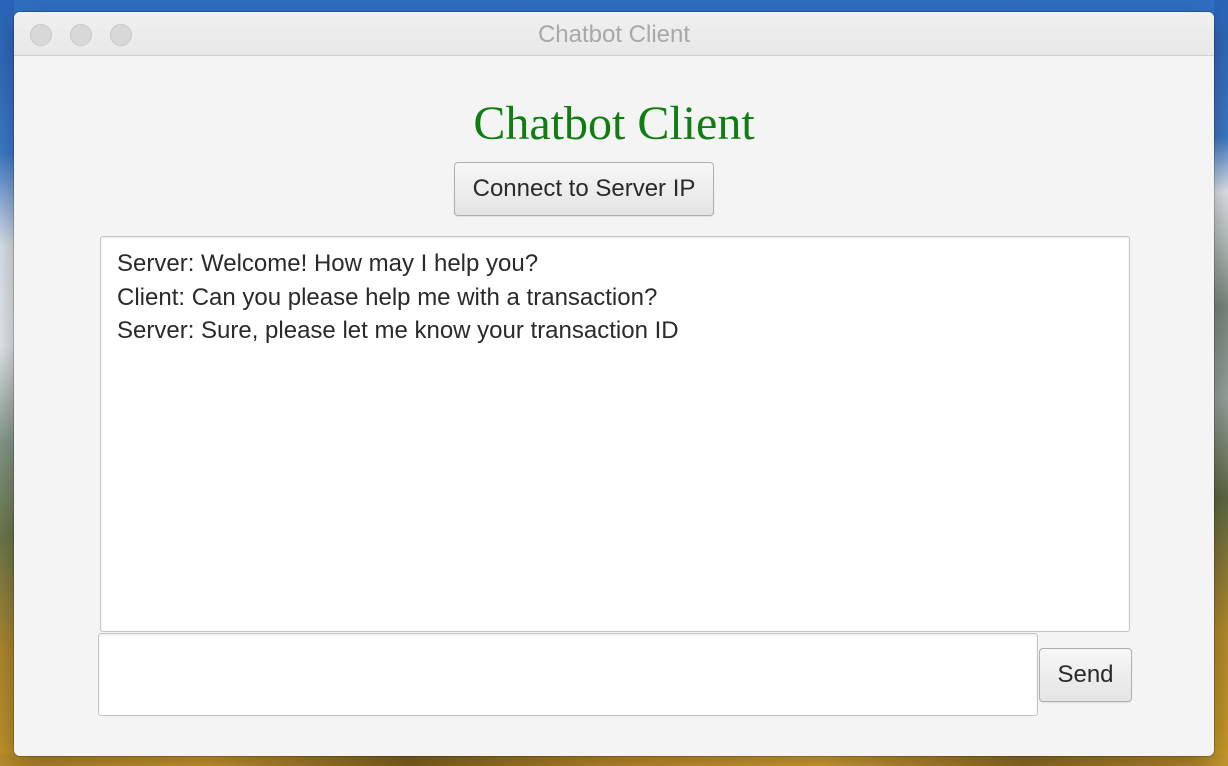 The height and width of the screenshot is (766, 1228). Describe the element at coordinates (328, 263) in the screenshot. I see `chat-message: Server: Welcome! How may I help you?` at that location.